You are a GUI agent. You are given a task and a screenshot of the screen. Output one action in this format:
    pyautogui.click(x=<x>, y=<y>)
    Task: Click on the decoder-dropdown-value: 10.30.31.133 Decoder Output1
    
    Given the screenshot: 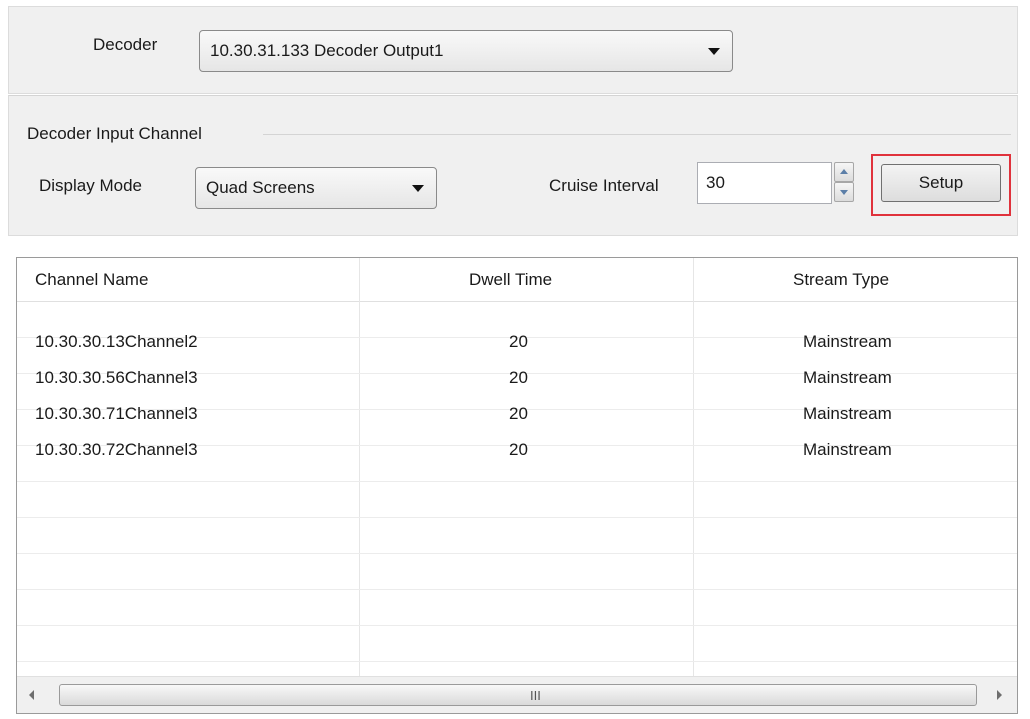 What is the action you would take?
    pyautogui.click(x=327, y=50)
    